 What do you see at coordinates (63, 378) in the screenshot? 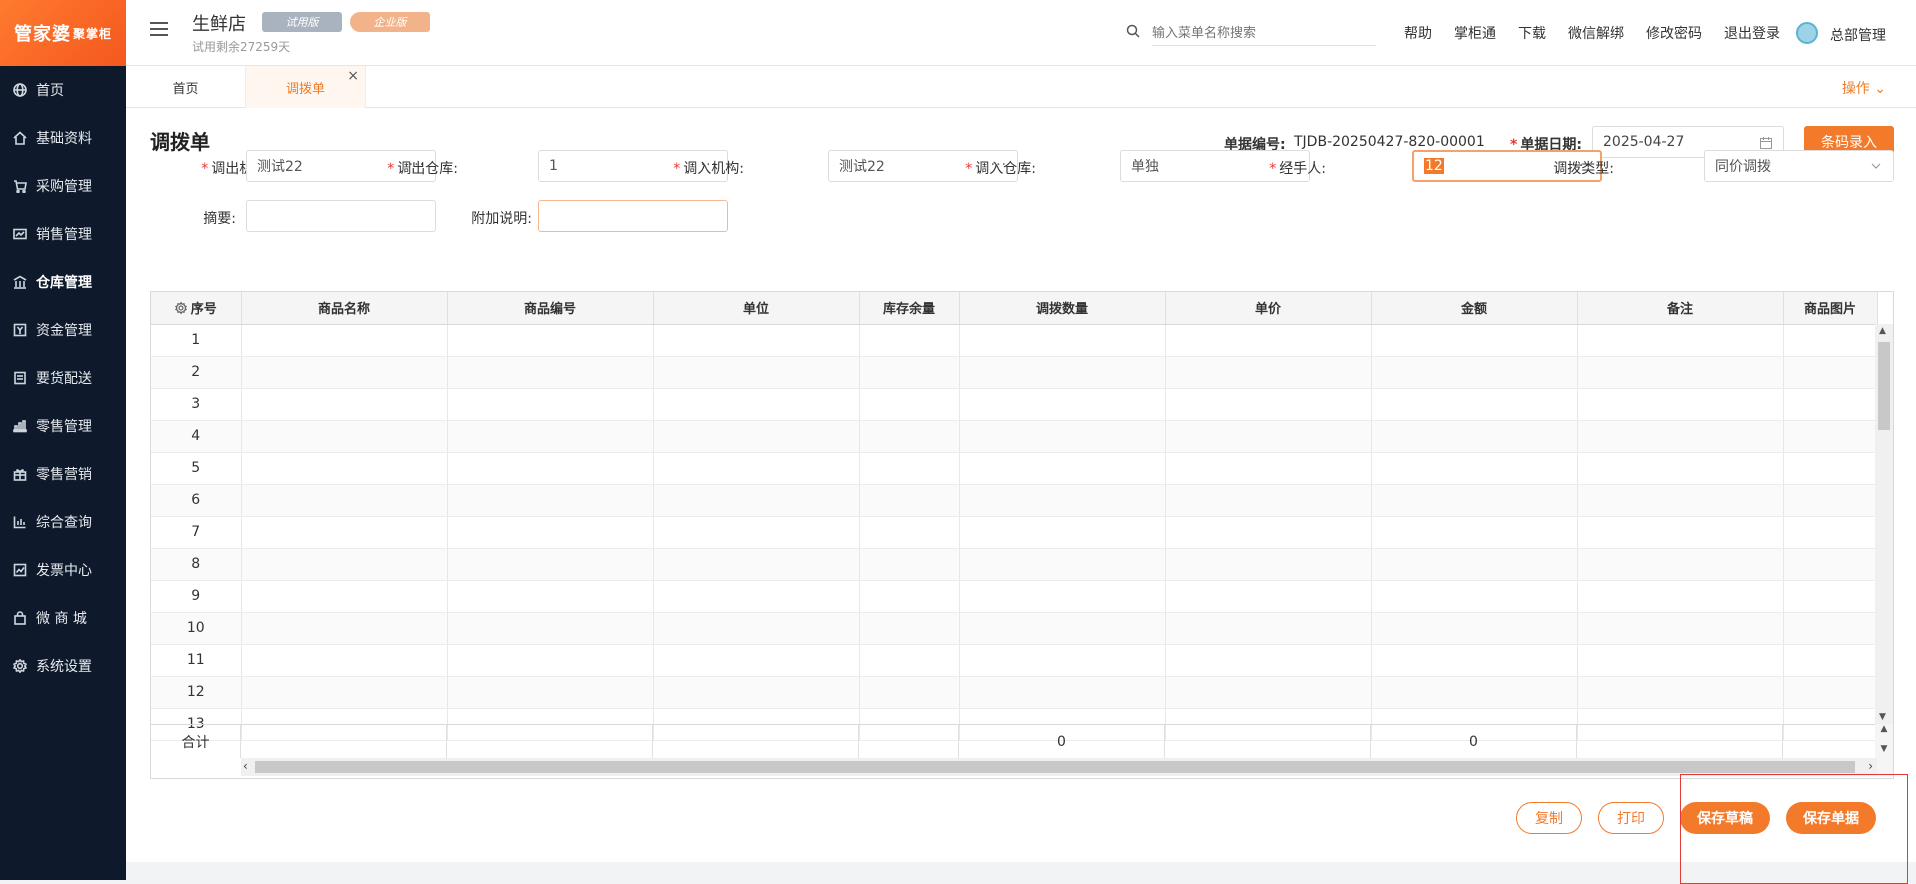
I see `sidebar-item-7: 要货配送` at bounding box center [63, 378].